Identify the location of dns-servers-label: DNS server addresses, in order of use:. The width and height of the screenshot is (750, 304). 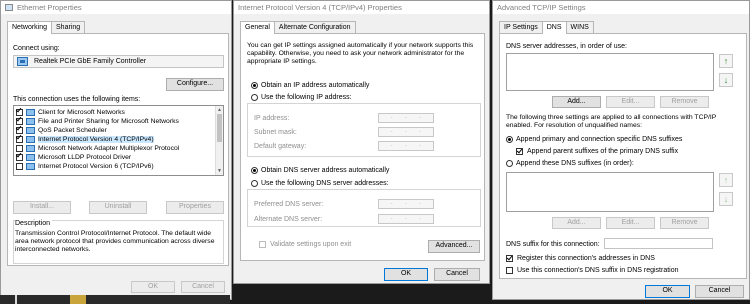
(566, 46).